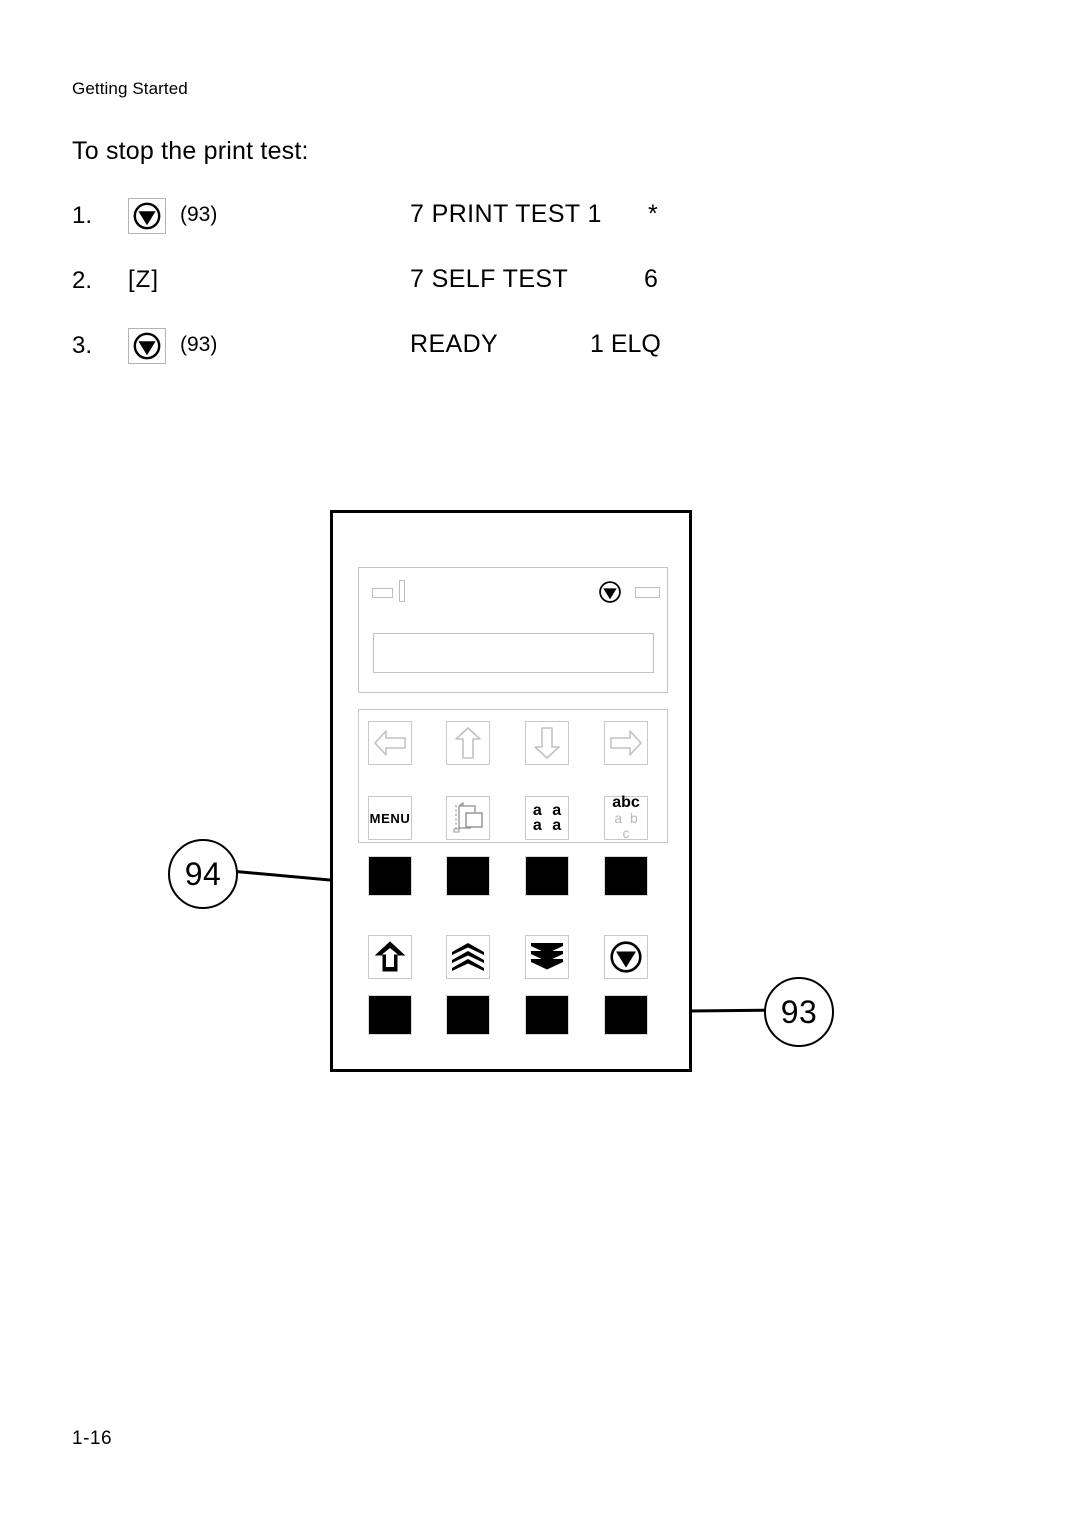 Image resolution: width=1080 pixels, height=1522 pixels. I want to click on font-style-icon: abc a b c, so click(626, 817).